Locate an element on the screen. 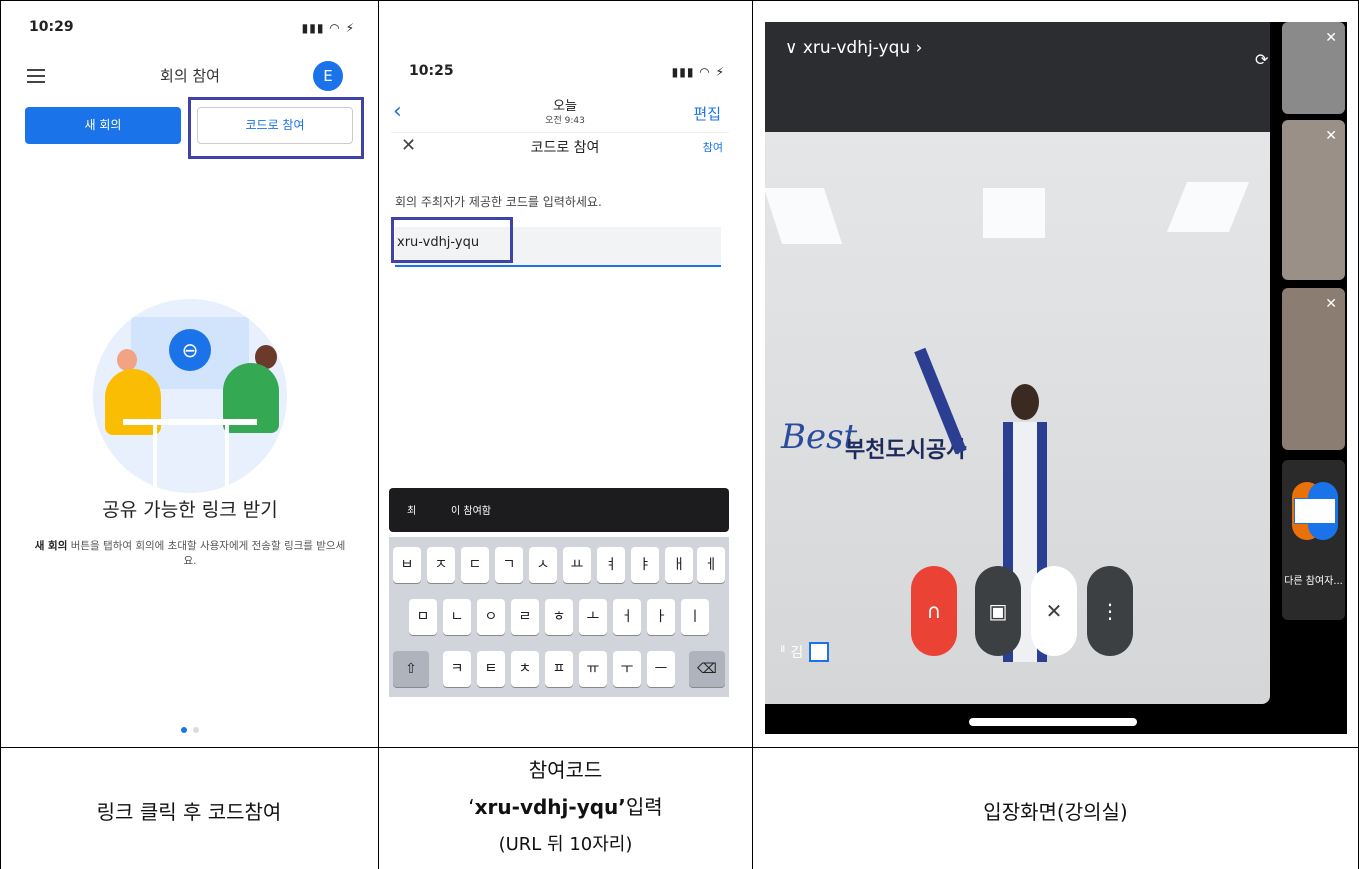  key: ㅂ is located at coordinates (407, 565).